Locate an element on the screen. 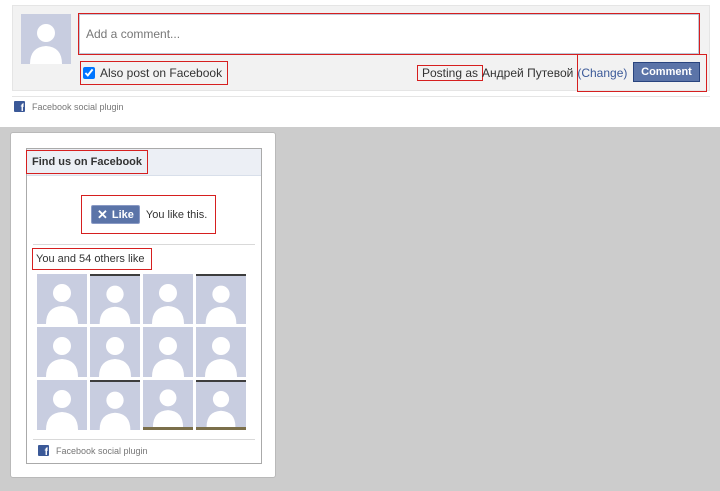  posting-as-user: Андрей Путевой is located at coordinates (528, 73).